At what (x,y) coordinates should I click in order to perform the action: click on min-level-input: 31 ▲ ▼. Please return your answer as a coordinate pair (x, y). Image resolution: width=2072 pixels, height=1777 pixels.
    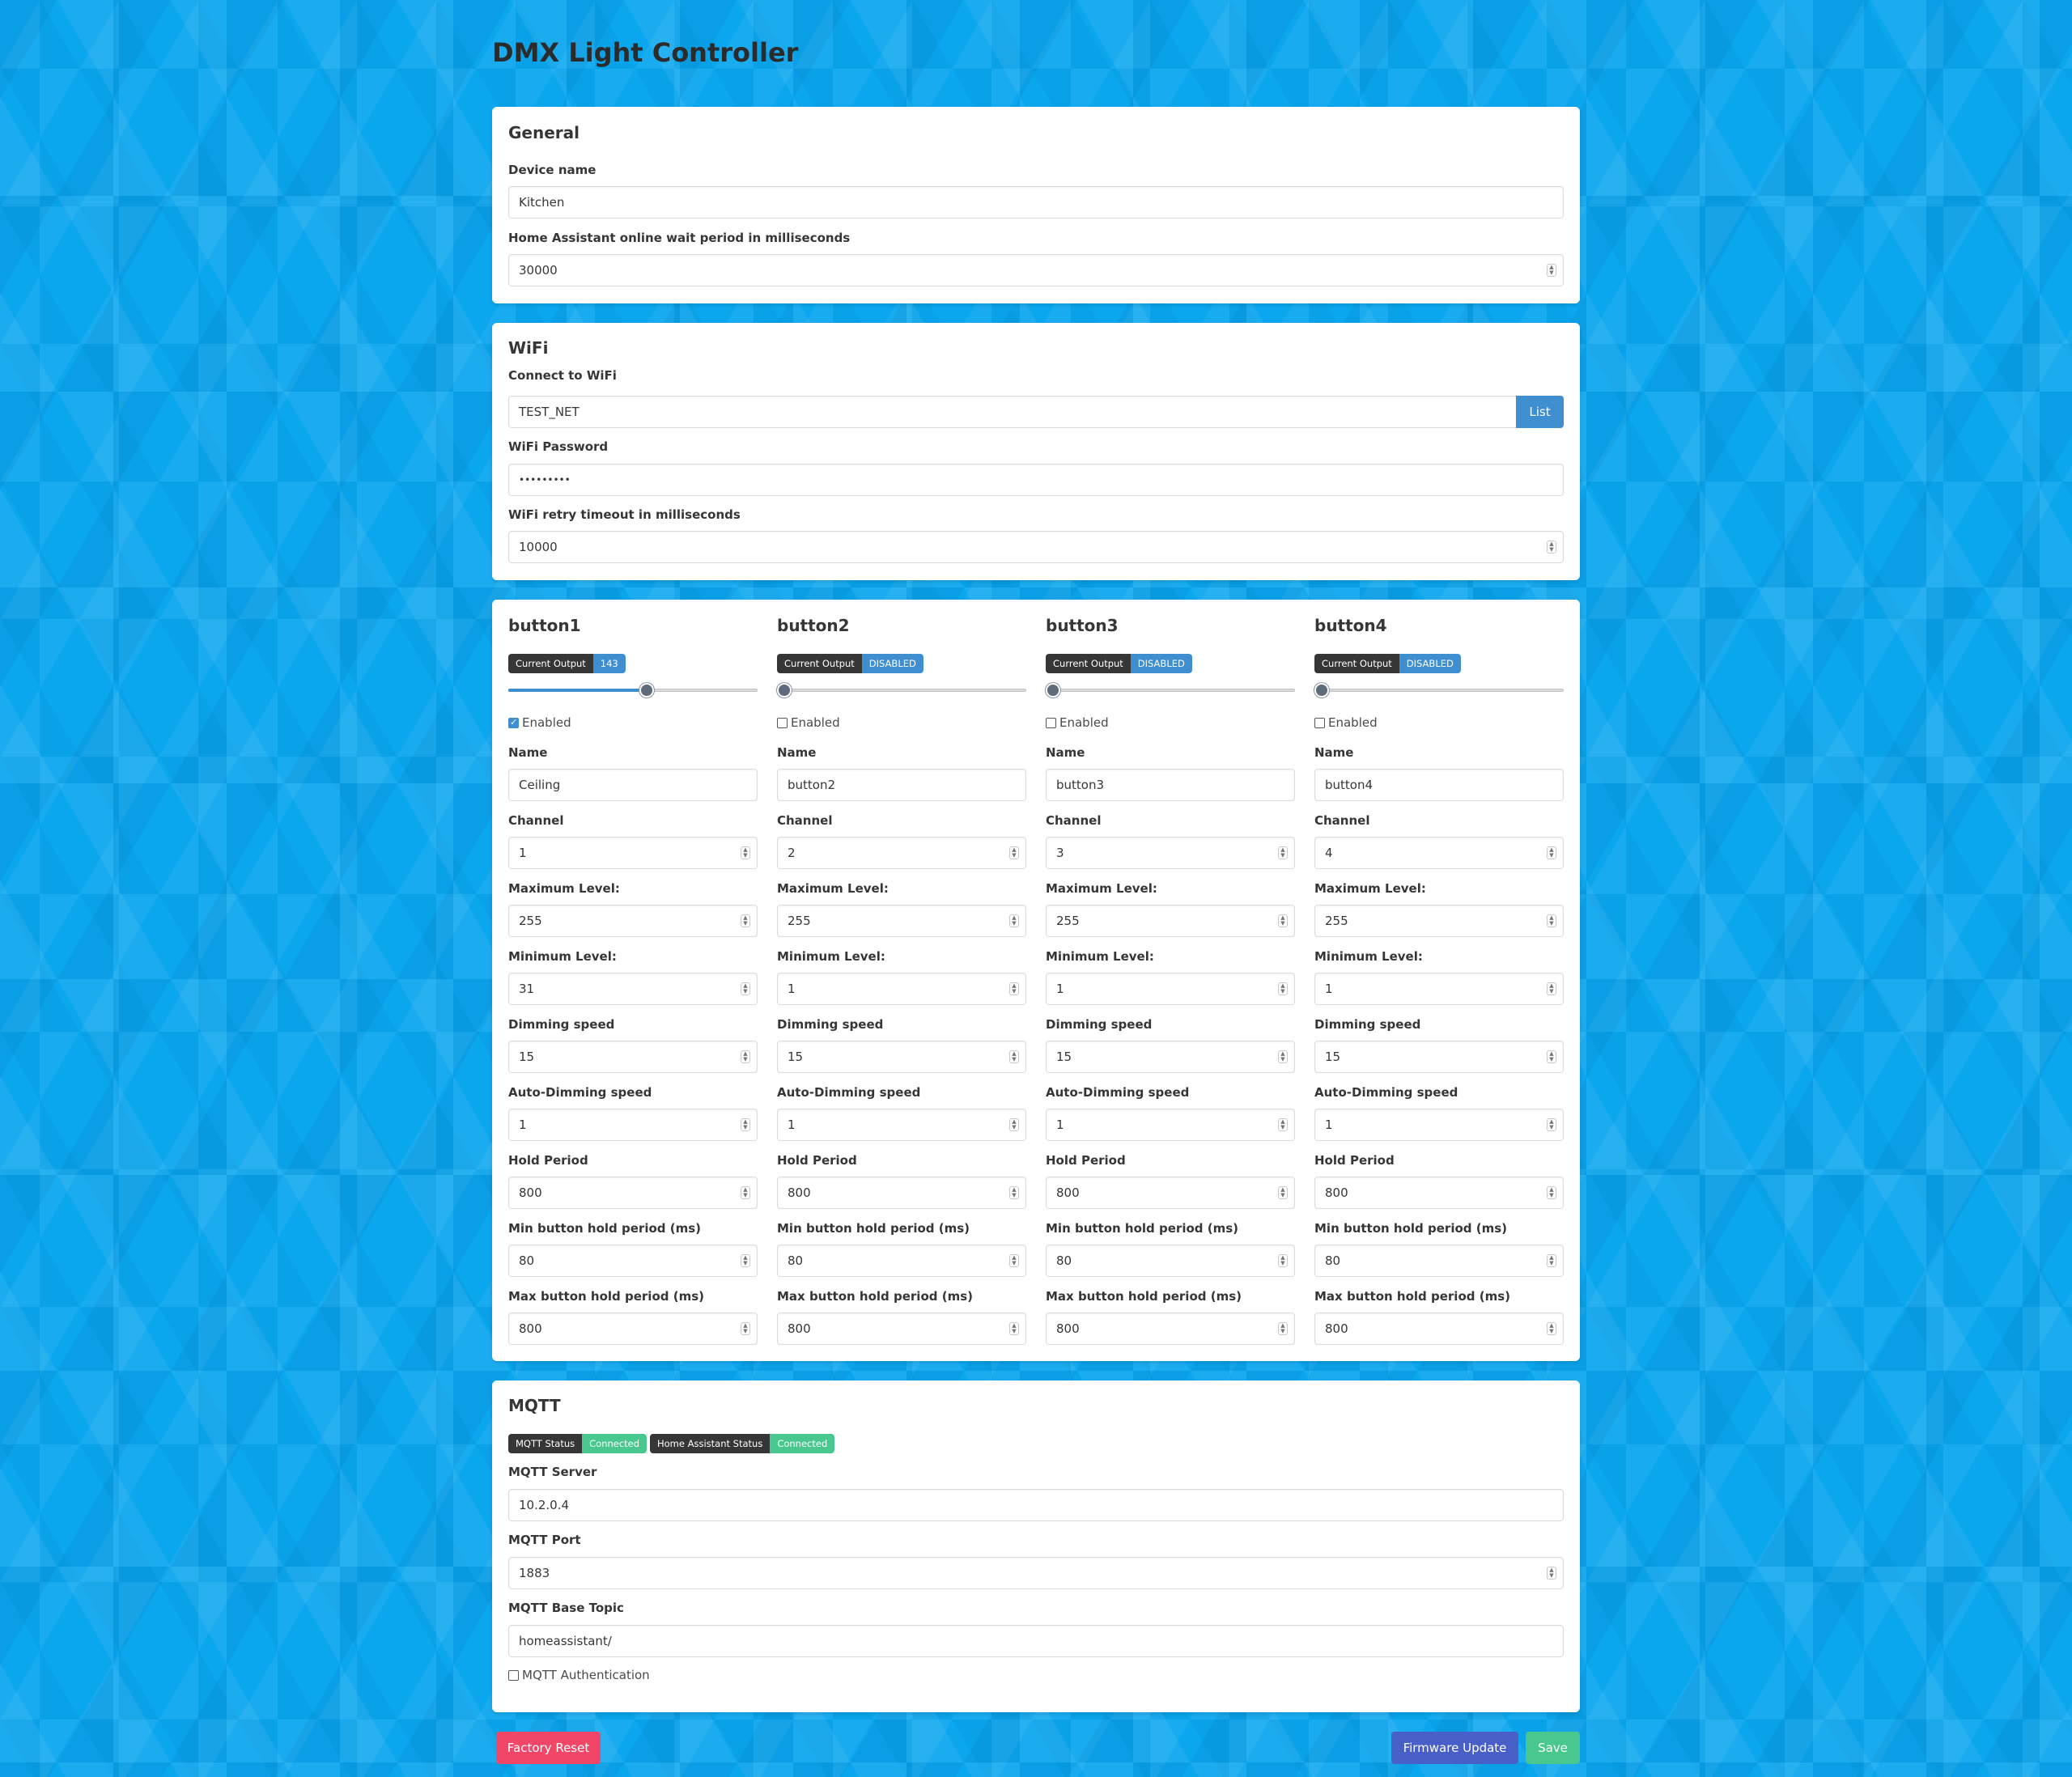
    Looking at the image, I should click on (633, 989).